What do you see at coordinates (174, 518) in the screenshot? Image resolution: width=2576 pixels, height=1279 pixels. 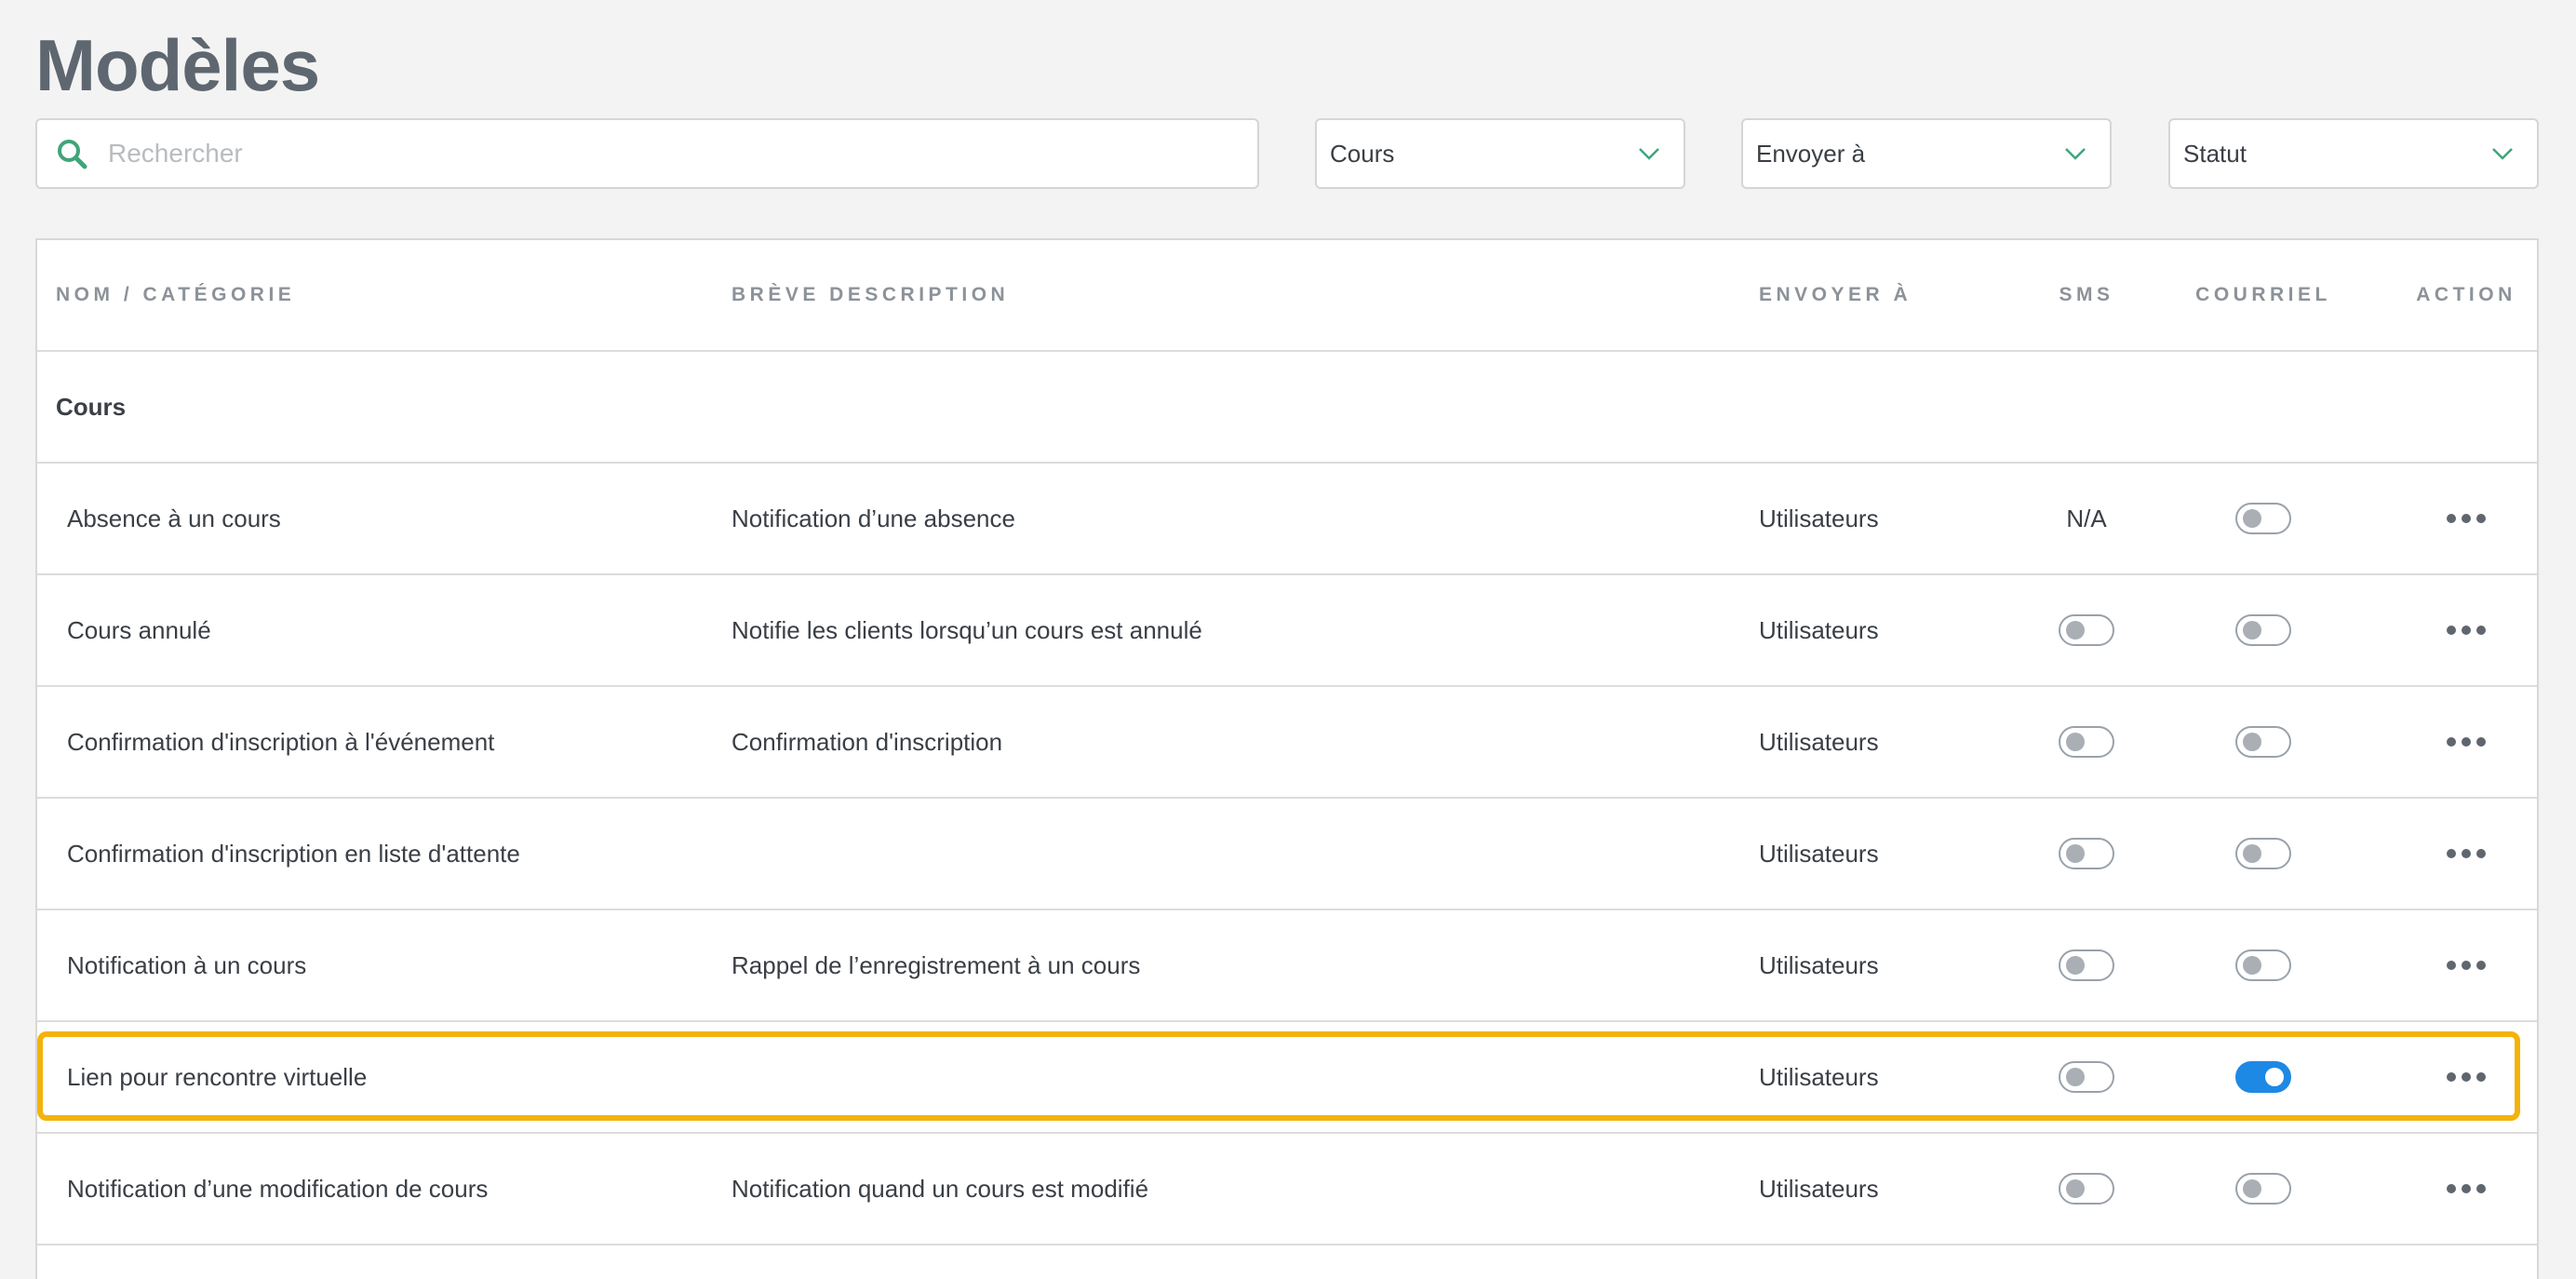 I see `row-name: Absence à un cours` at bounding box center [174, 518].